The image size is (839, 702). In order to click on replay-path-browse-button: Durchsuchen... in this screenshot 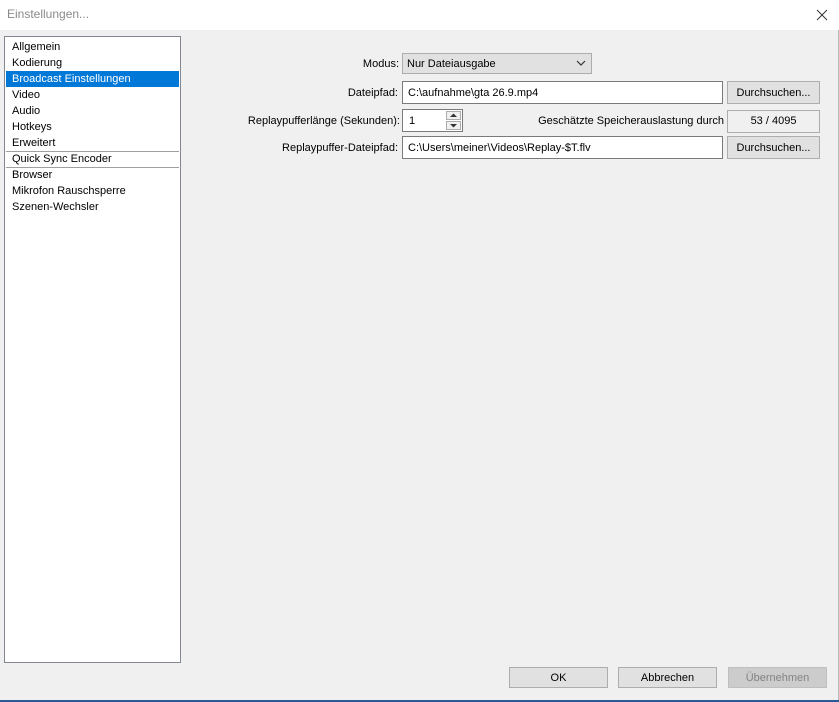, I will do `click(773, 147)`.